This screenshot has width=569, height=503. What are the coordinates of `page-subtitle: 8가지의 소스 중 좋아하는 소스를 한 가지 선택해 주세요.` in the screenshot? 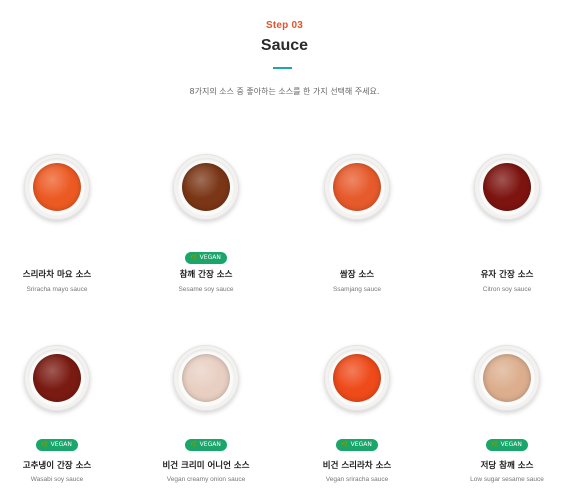 It's located at (284, 91).